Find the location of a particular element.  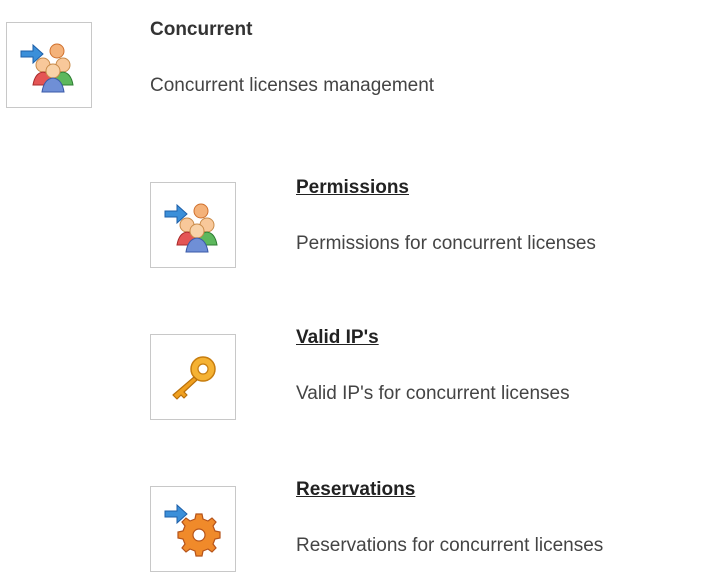

valid-ips-icon-box is located at coordinates (193, 377).